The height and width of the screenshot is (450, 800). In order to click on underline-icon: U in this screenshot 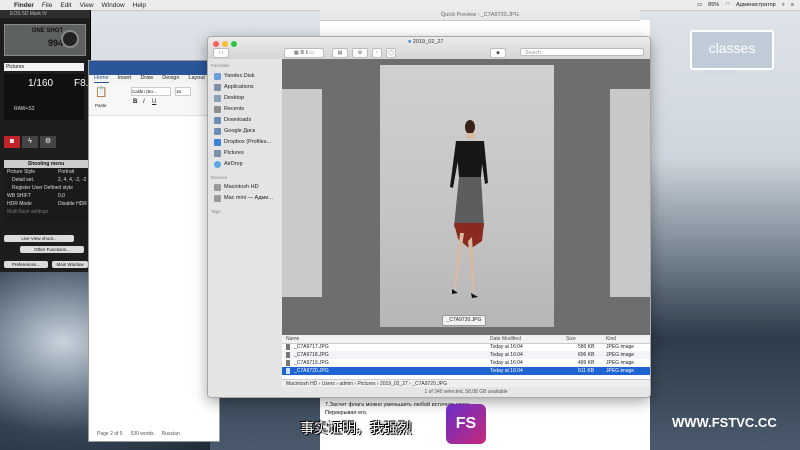, I will do `click(154, 102)`.